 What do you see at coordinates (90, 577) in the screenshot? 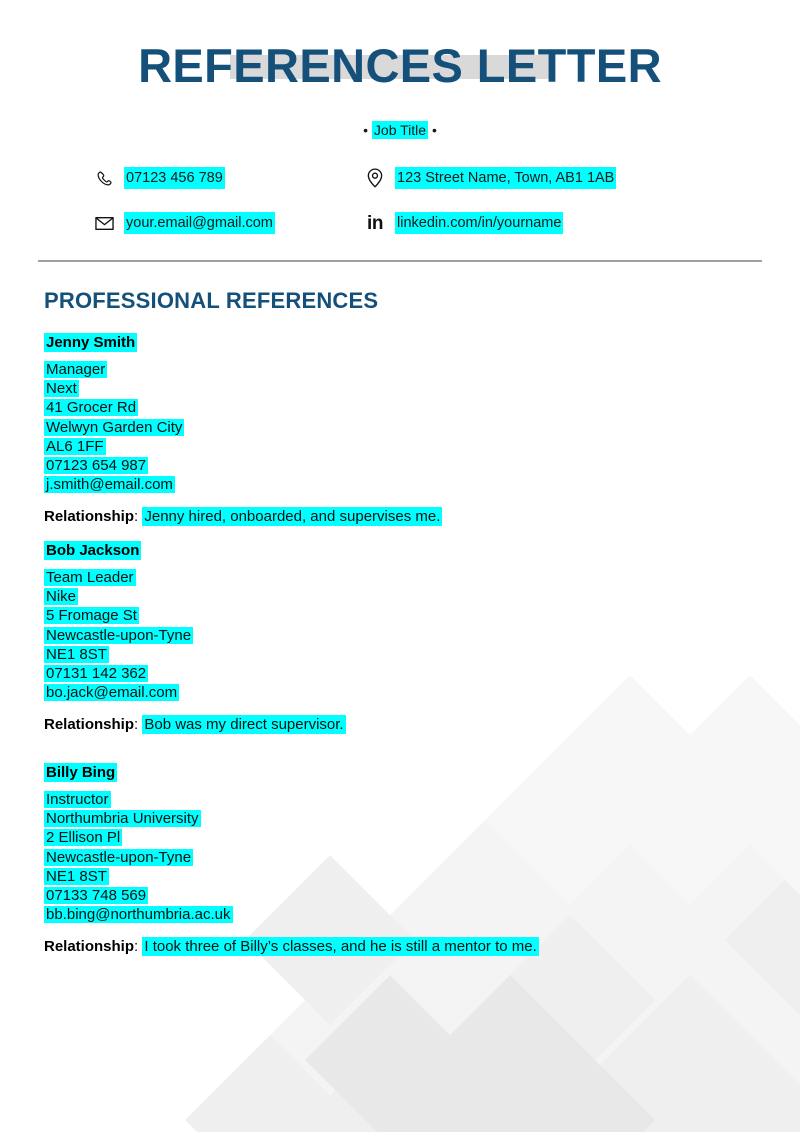
I see `reference-detail-line: Team Leader` at bounding box center [90, 577].